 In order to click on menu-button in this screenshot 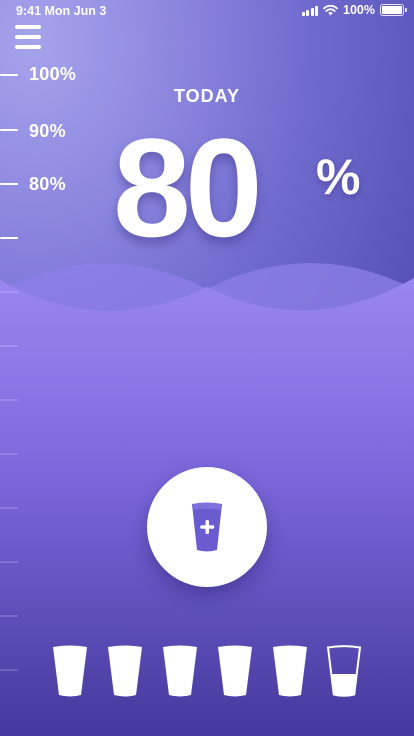, I will do `click(28, 38)`.